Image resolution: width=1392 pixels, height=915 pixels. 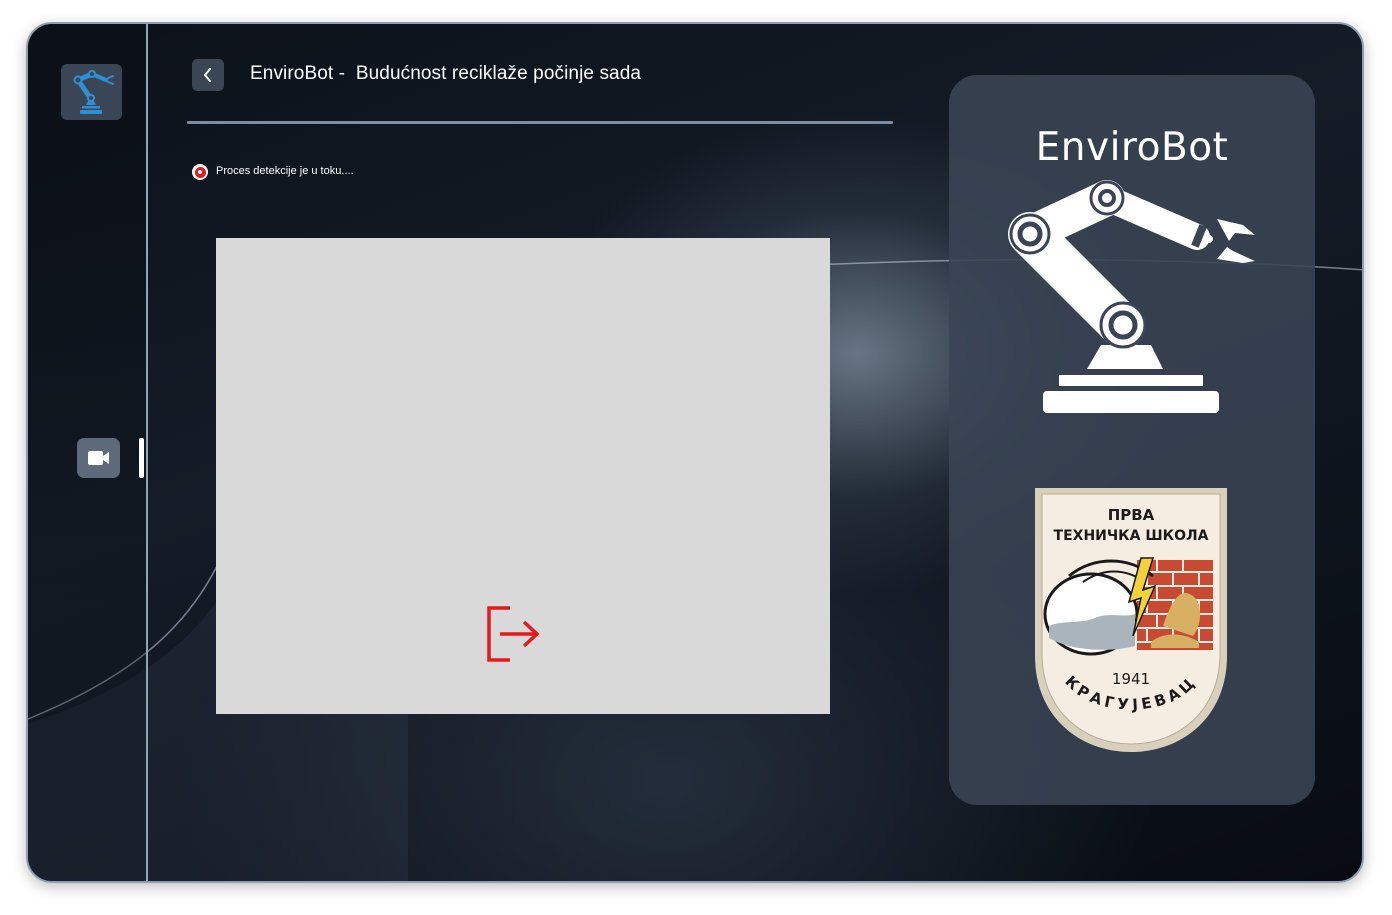 What do you see at coordinates (141, 458) in the screenshot?
I see `active-item-indicator` at bounding box center [141, 458].